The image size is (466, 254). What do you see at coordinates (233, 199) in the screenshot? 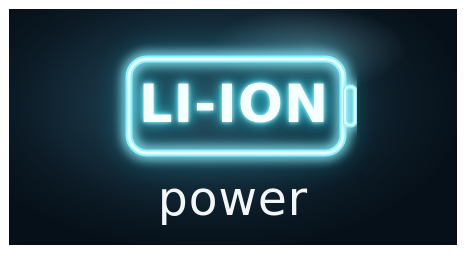
I see `logo-sub-text: power` at bounding box center [233, 199].